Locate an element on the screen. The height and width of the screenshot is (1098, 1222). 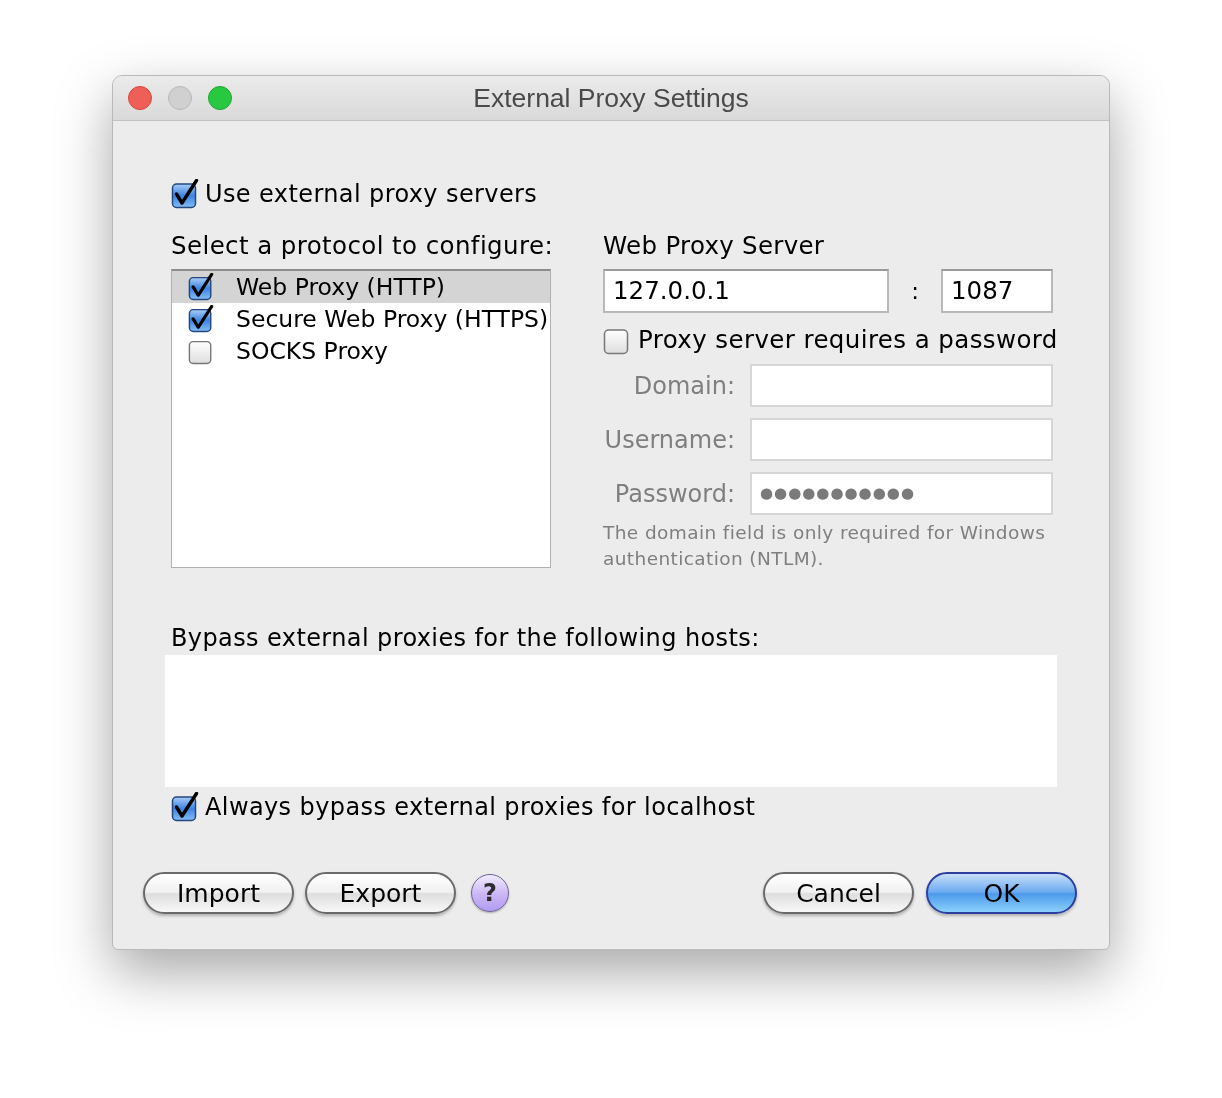
push-button: Cancel is located at coordinates (838, 893).